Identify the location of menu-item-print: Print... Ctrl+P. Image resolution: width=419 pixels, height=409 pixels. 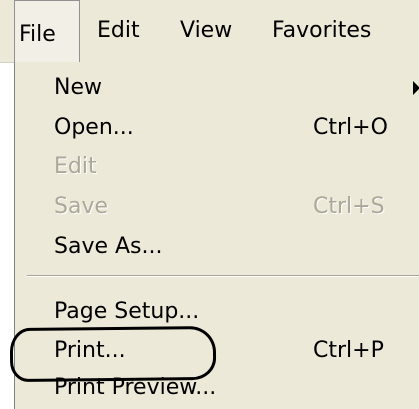
(217, 351).